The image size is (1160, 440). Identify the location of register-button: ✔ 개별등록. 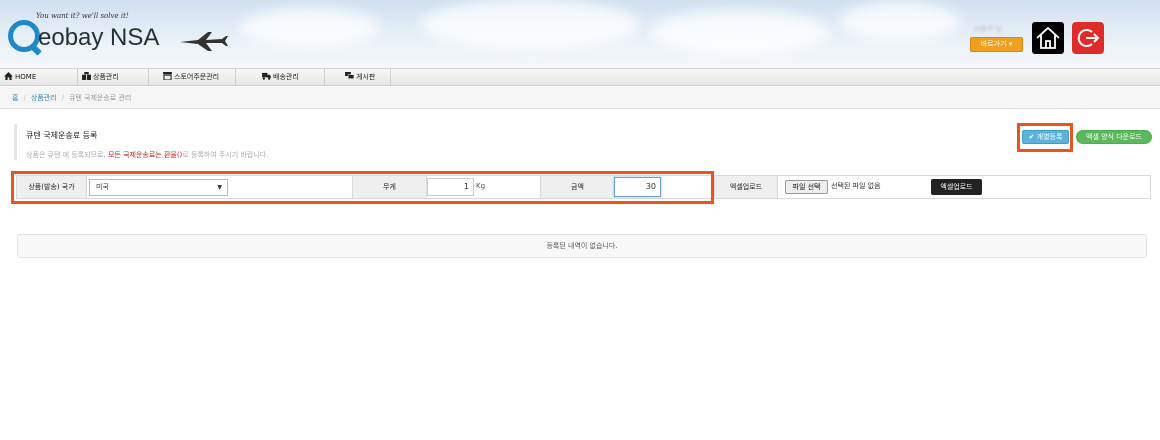
(1045, 137).